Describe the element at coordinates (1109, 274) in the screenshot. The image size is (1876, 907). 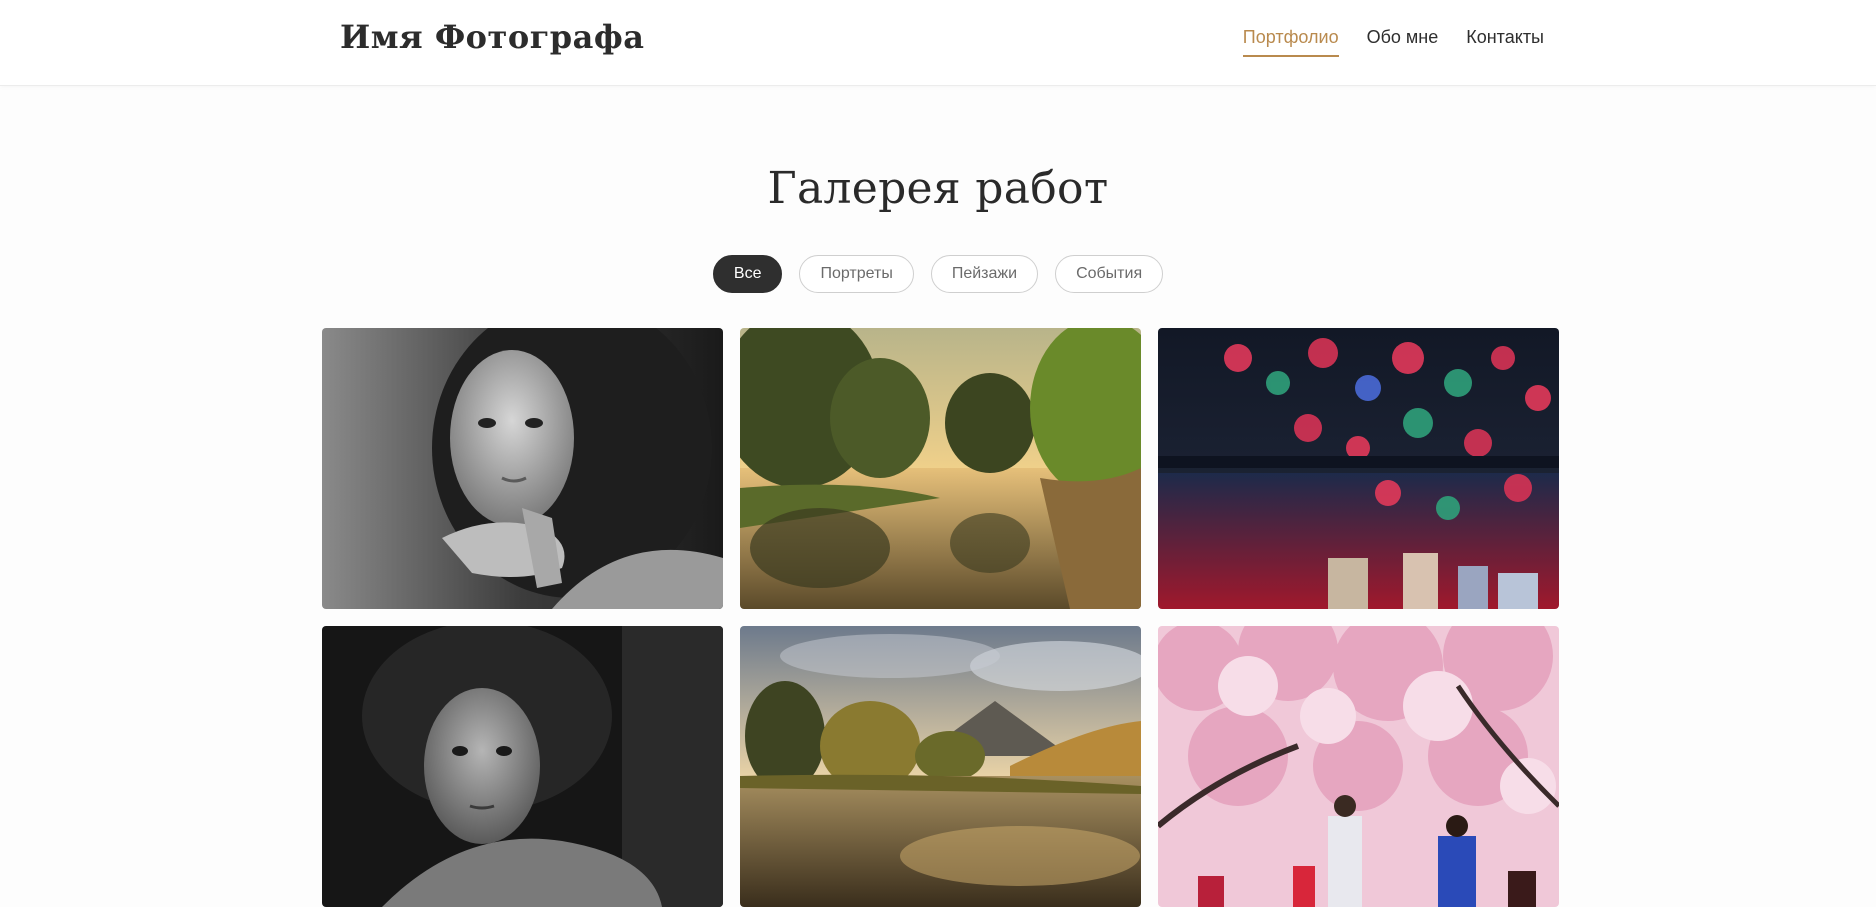
I see `filter-button-events: События` at that location.